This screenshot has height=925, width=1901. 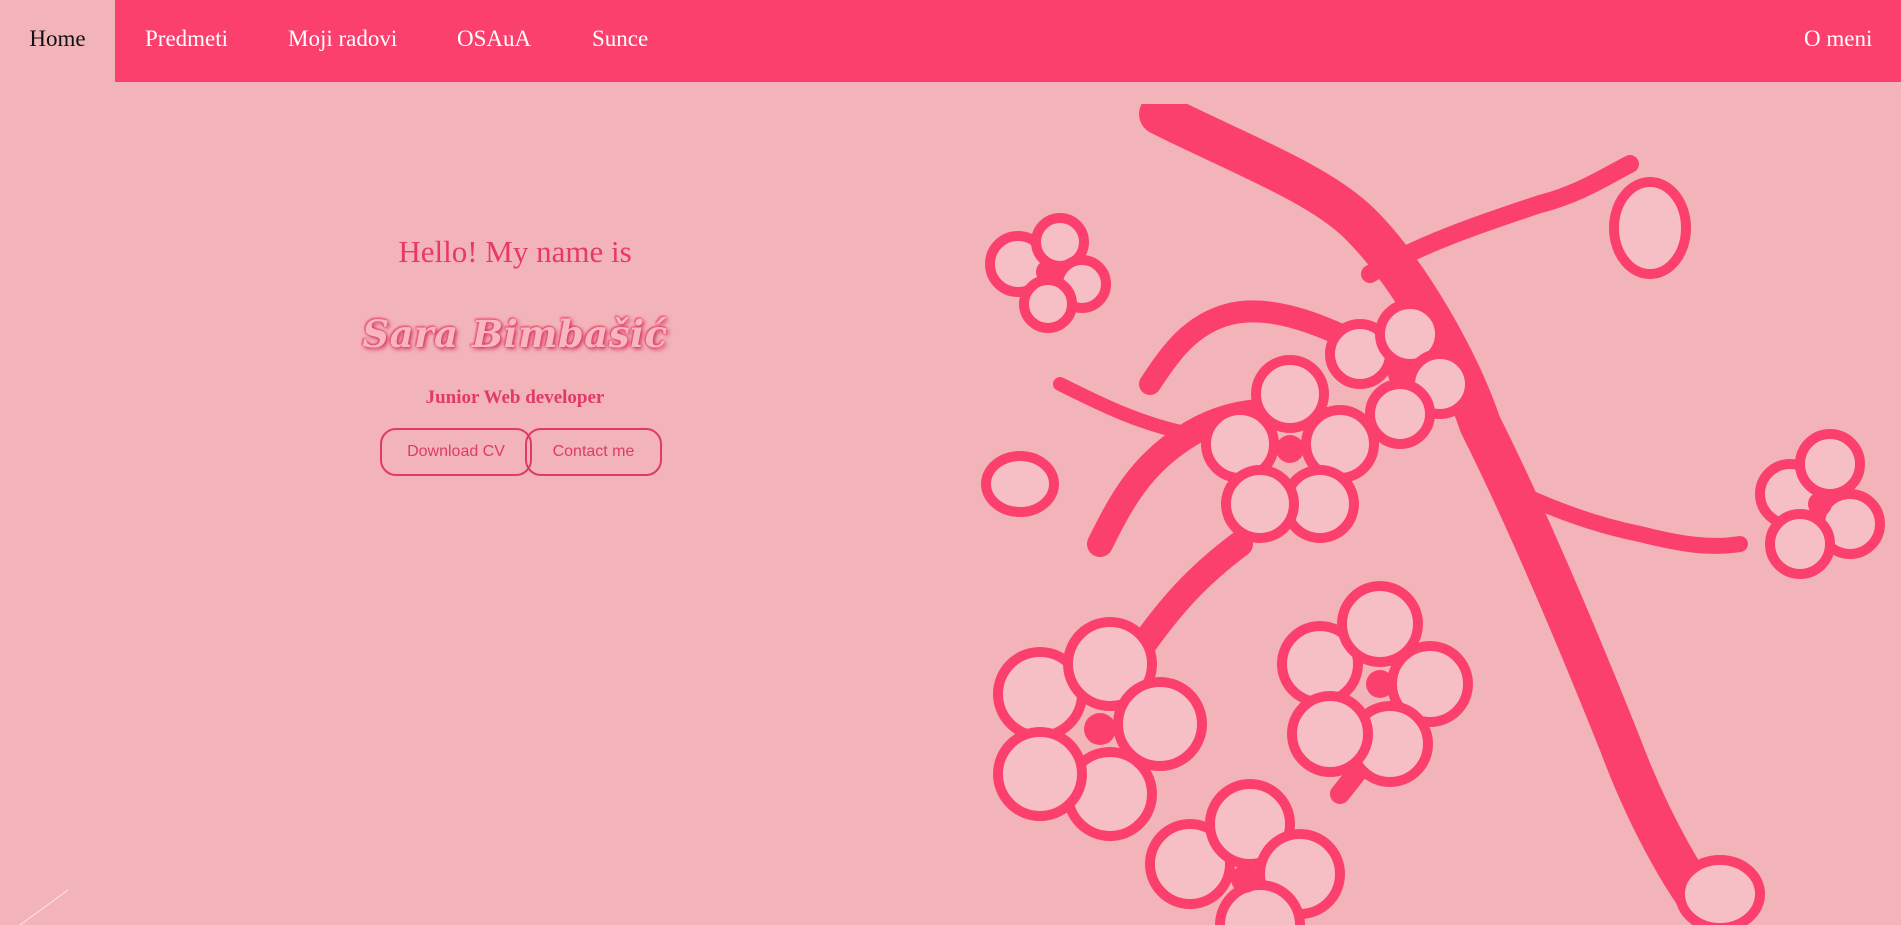 I want to click on nav-o-meni: O meni, so click(x=1838, y=41).